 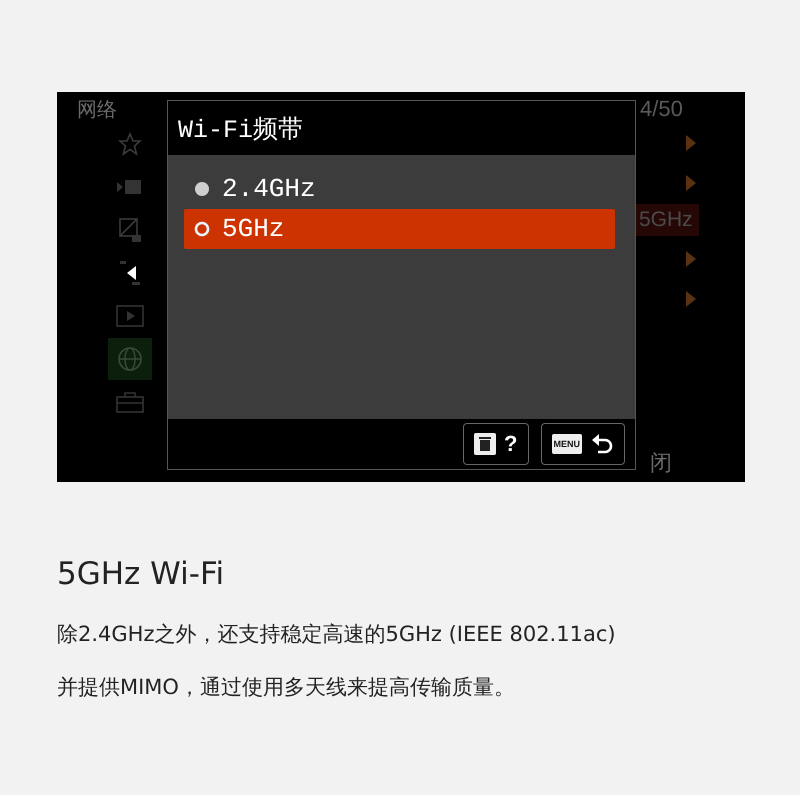 I want to click on page-counter: 4/50, so click(x=661, y=109).